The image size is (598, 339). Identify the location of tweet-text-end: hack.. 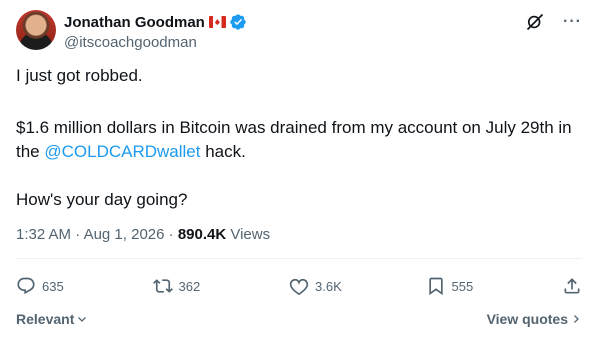
(223, 151).